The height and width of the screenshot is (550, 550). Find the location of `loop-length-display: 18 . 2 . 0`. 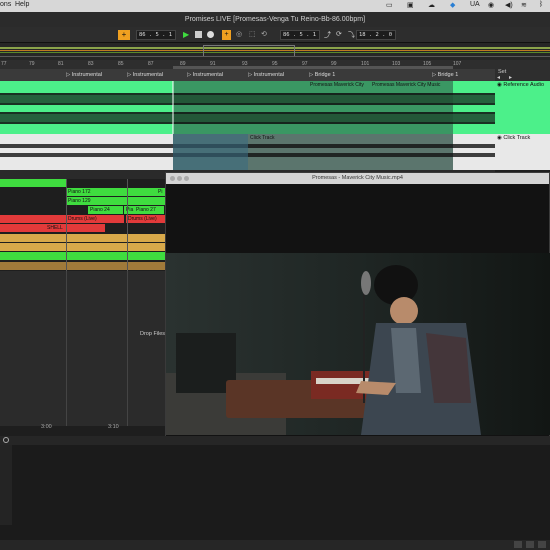

loop-length-display: 18 . 2 . 0 is located at coordinates (376, 35).